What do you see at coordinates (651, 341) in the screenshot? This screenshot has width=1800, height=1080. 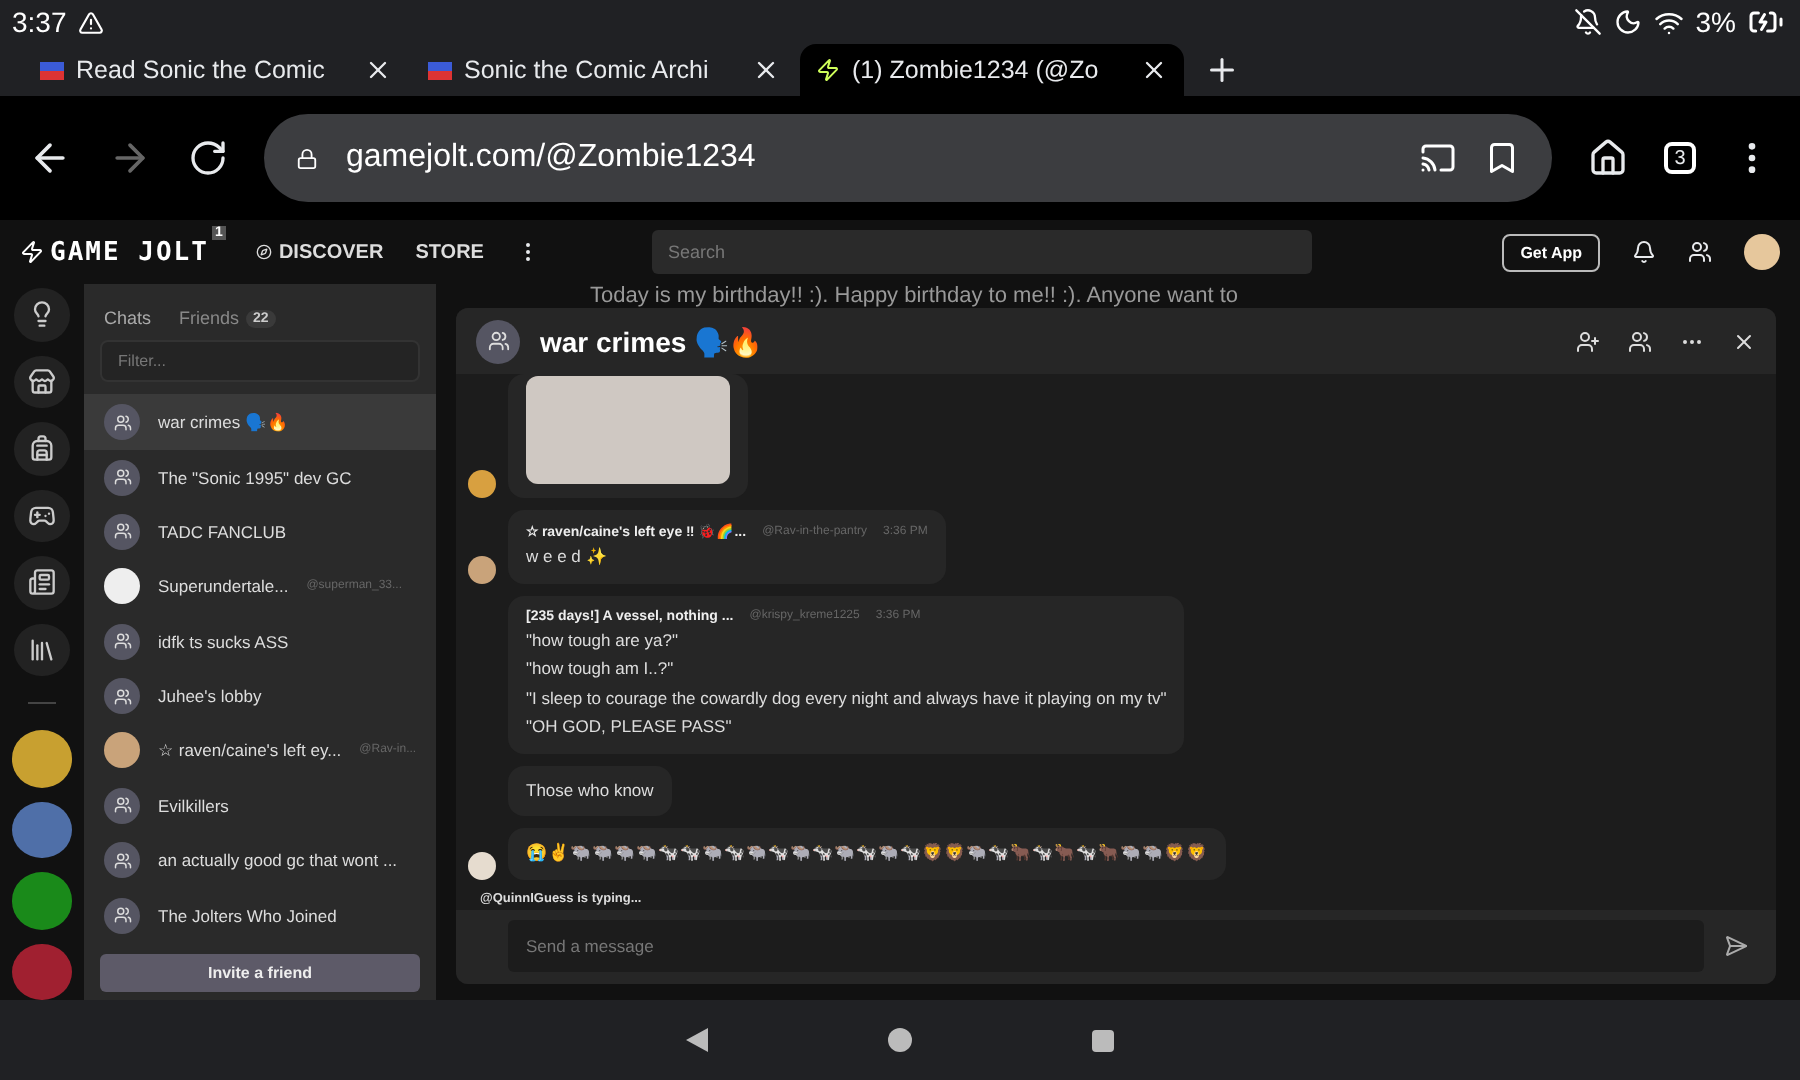 I see `chat-title: war crimes 🗣🔥` at bounding box center [651, 341].